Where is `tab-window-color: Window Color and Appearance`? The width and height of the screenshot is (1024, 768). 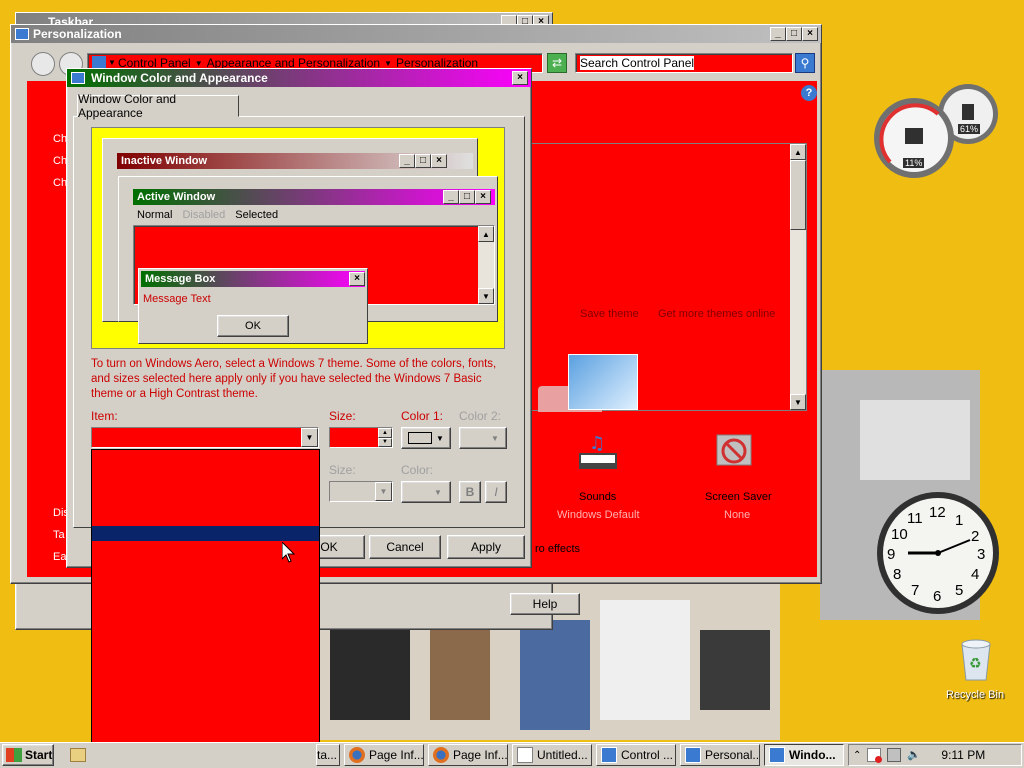
tab-window-color: Window Color and Appearance is located at coordinates (158, 106).